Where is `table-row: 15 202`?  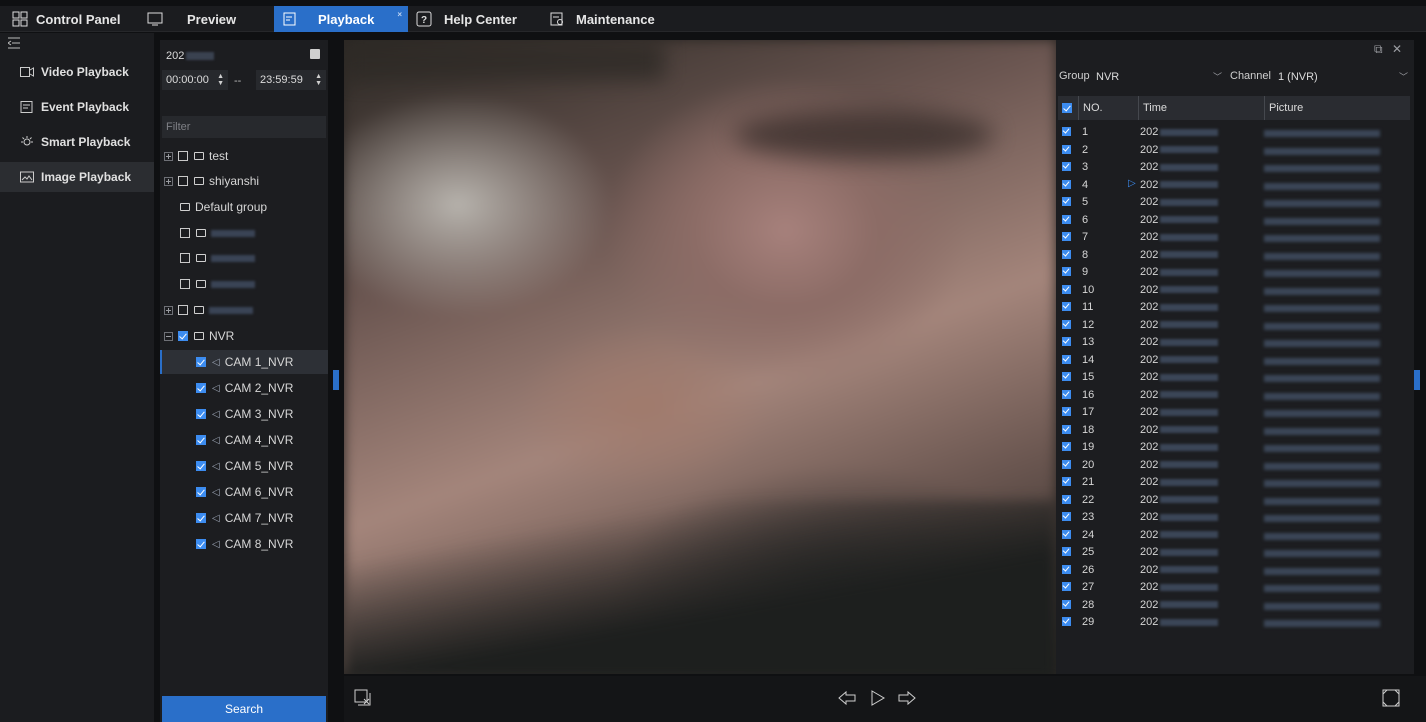
table-row: 15 202 is located at coordinates (1234, 378).